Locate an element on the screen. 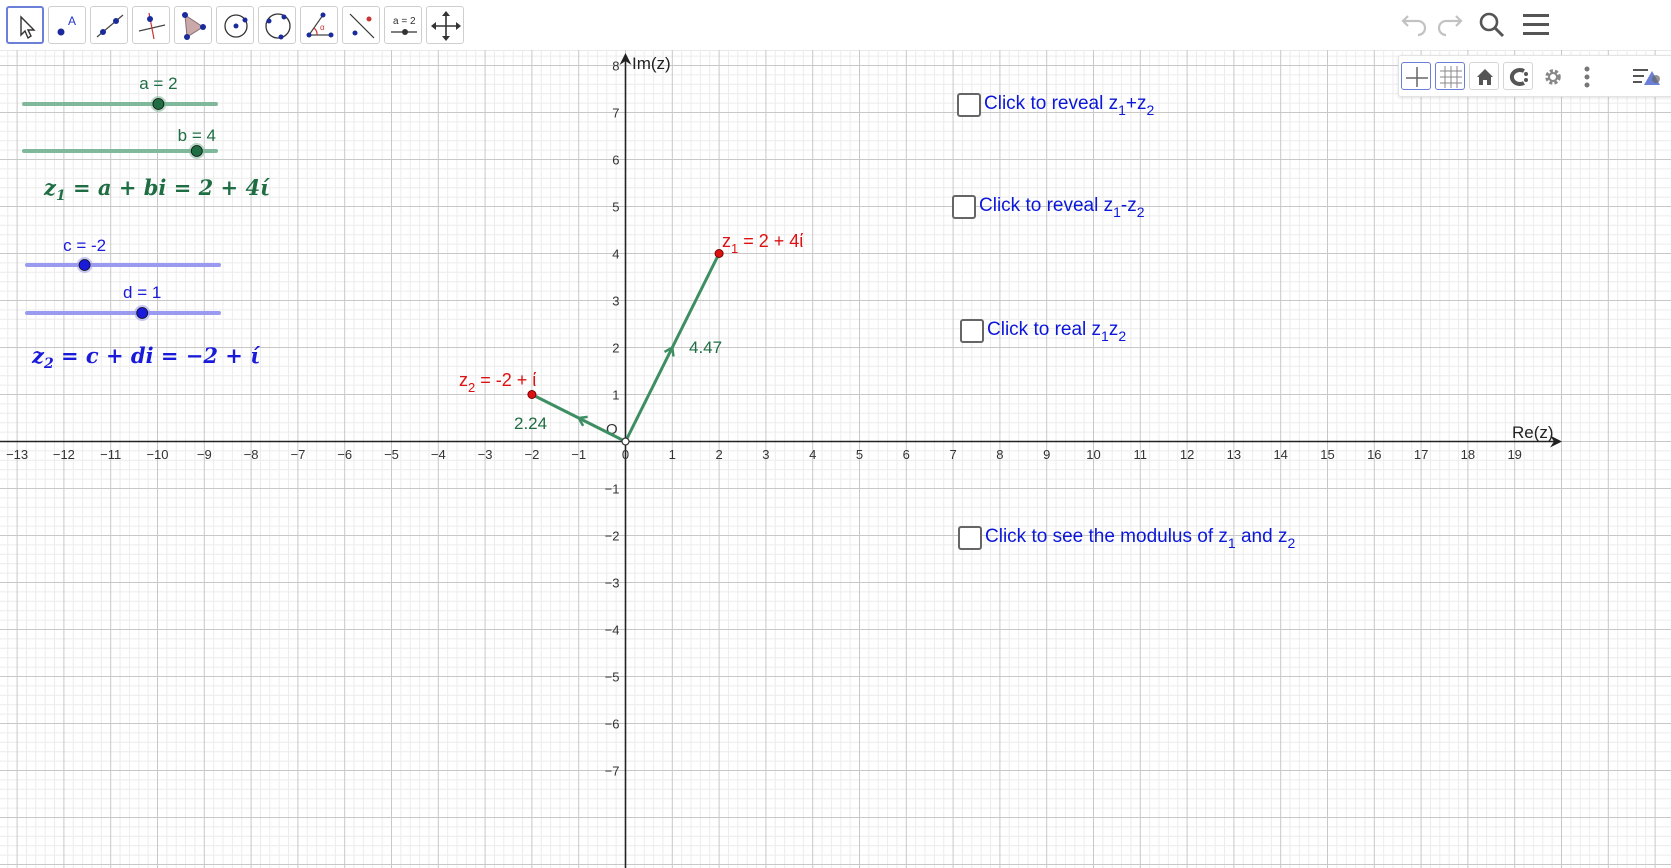  angle-tool-button: α is located at coordinates (319, 25).